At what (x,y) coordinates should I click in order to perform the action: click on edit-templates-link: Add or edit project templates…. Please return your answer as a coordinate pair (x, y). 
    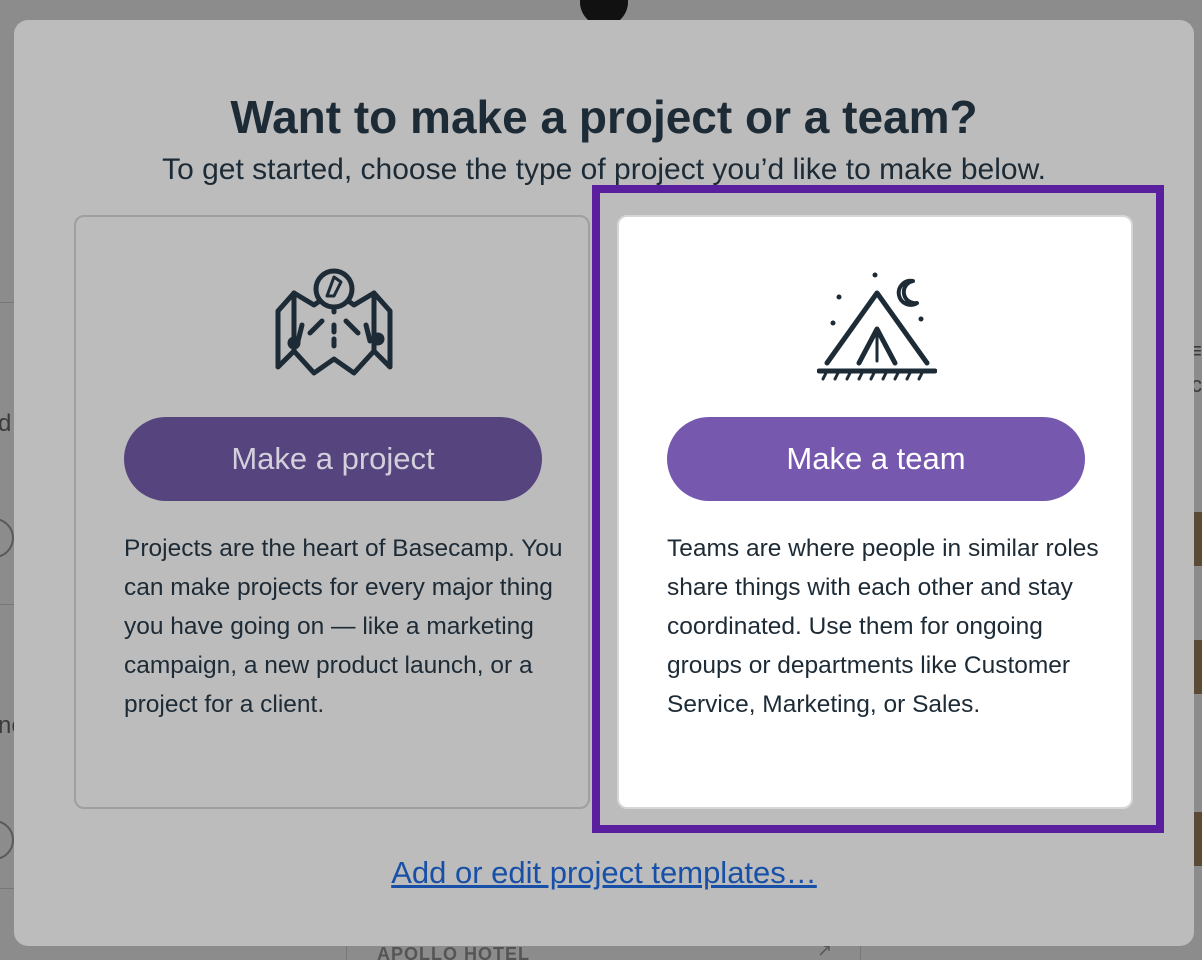
    Looking at the image, I should click on (604, 873).